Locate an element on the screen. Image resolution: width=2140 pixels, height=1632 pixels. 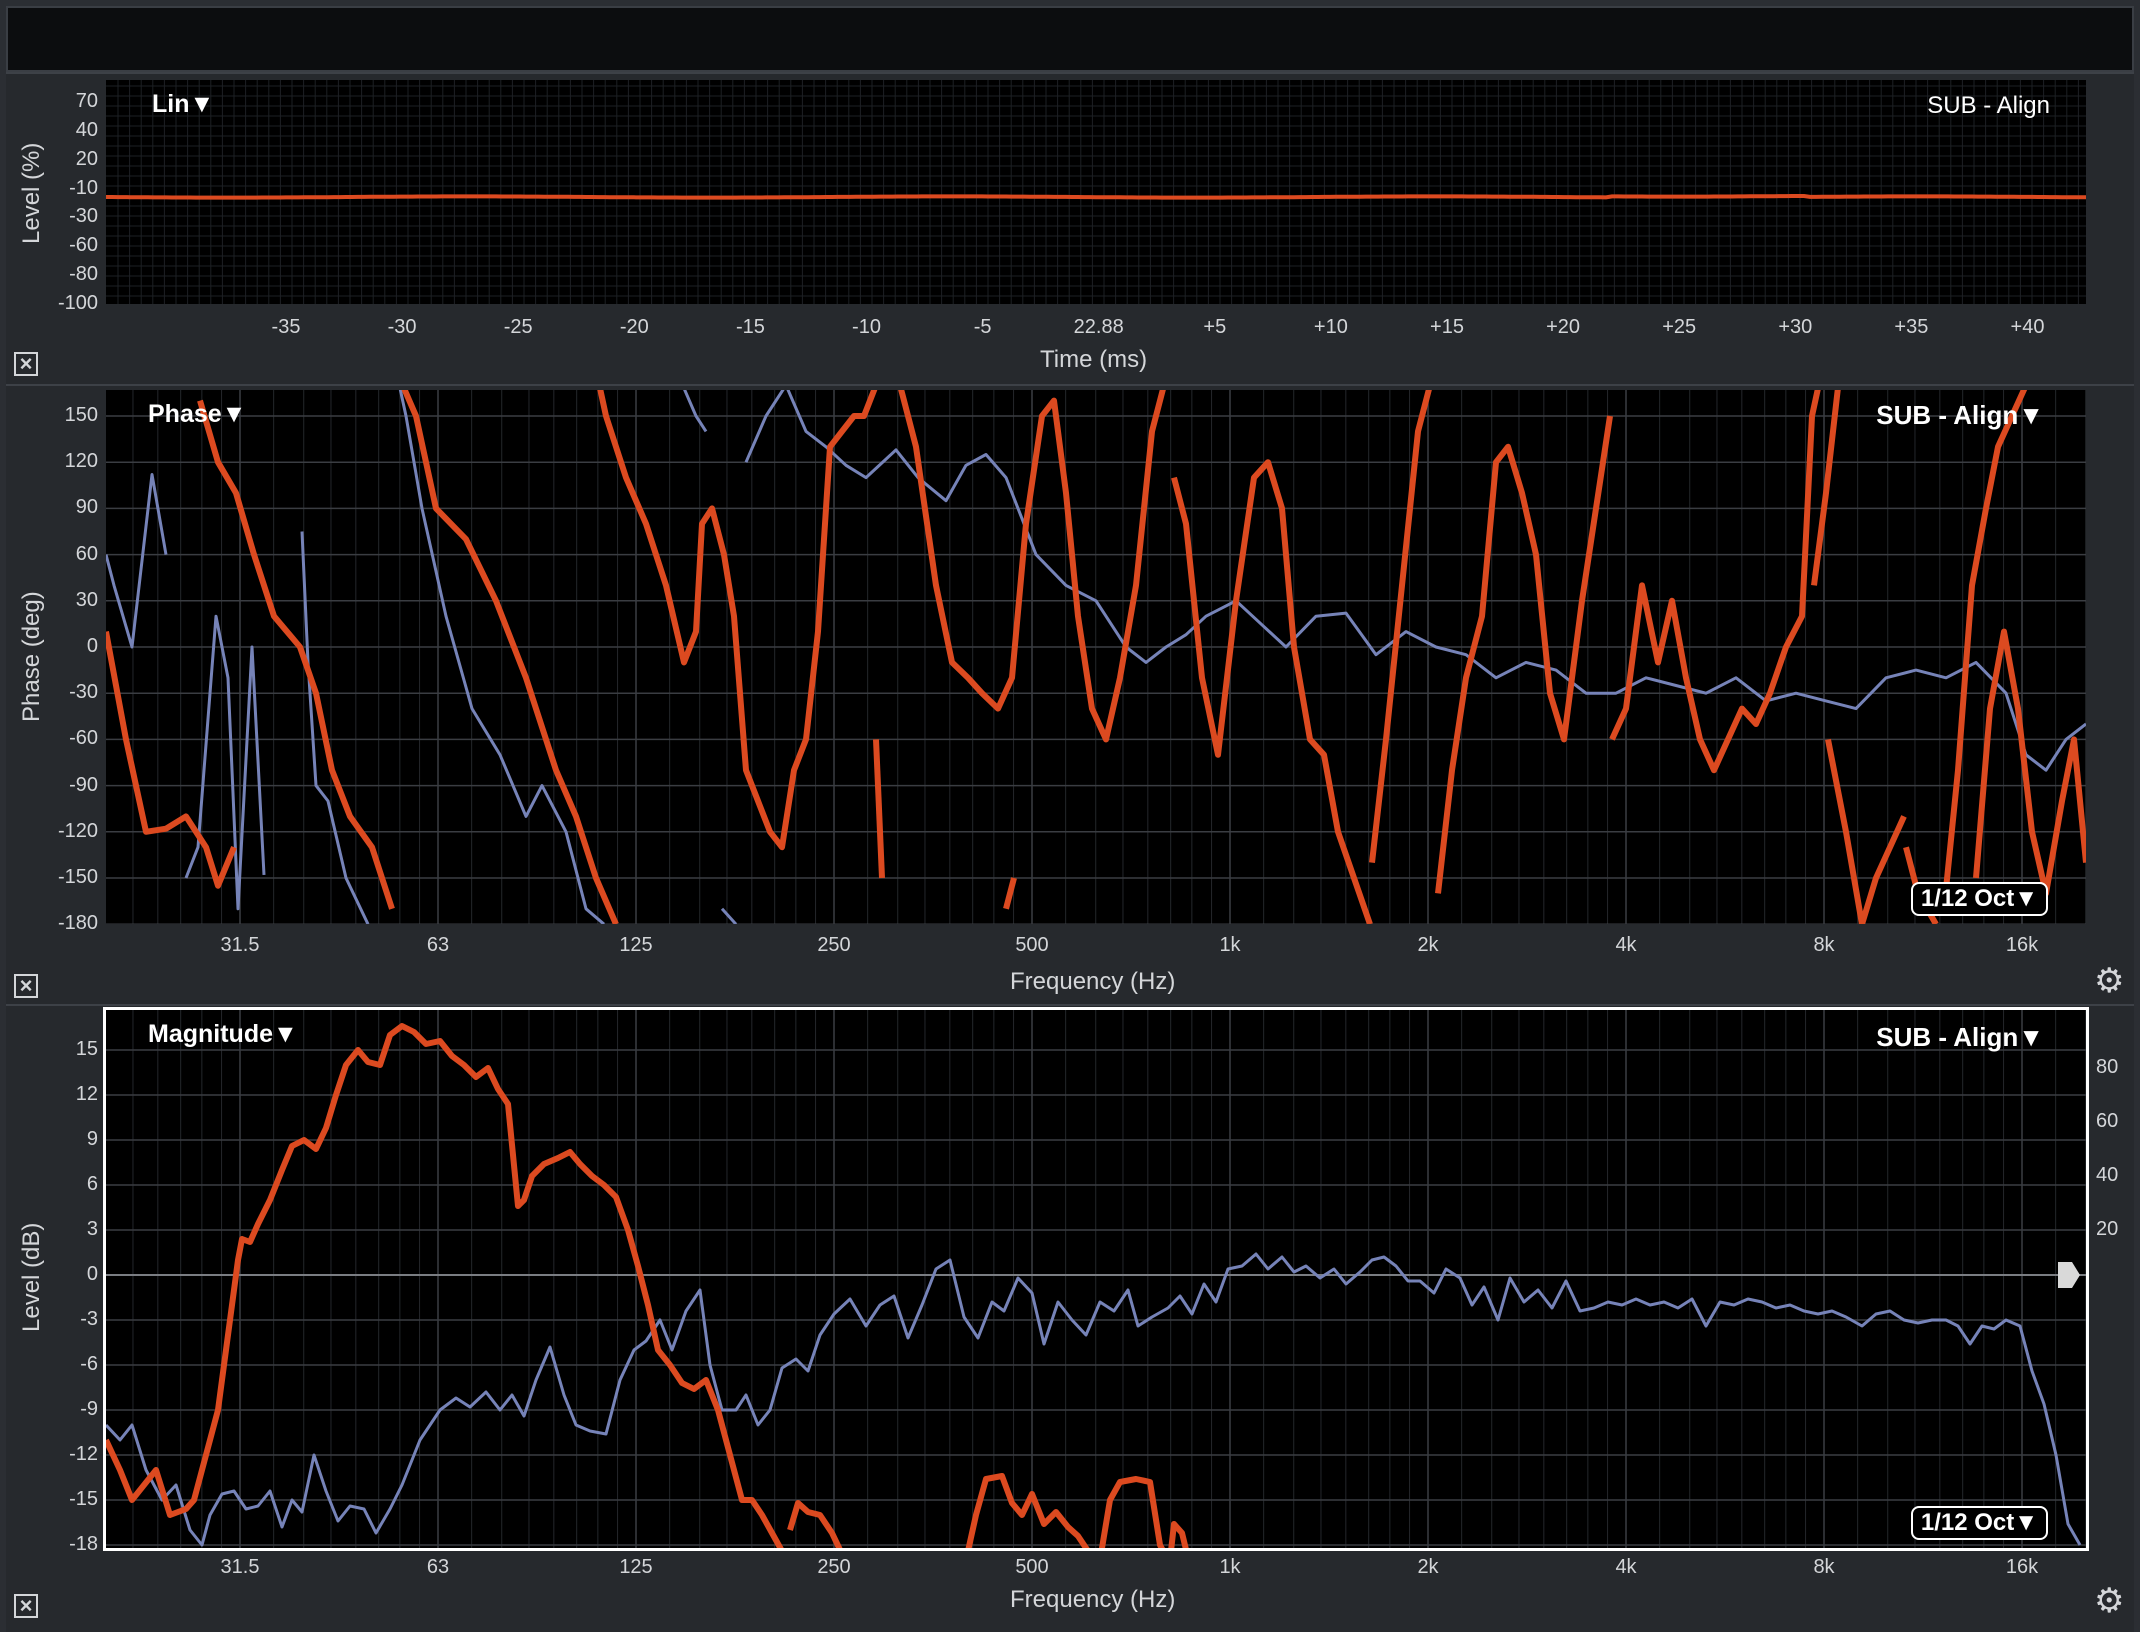
phase-x-tick-label: 63 is located at coordinates (438, 945).